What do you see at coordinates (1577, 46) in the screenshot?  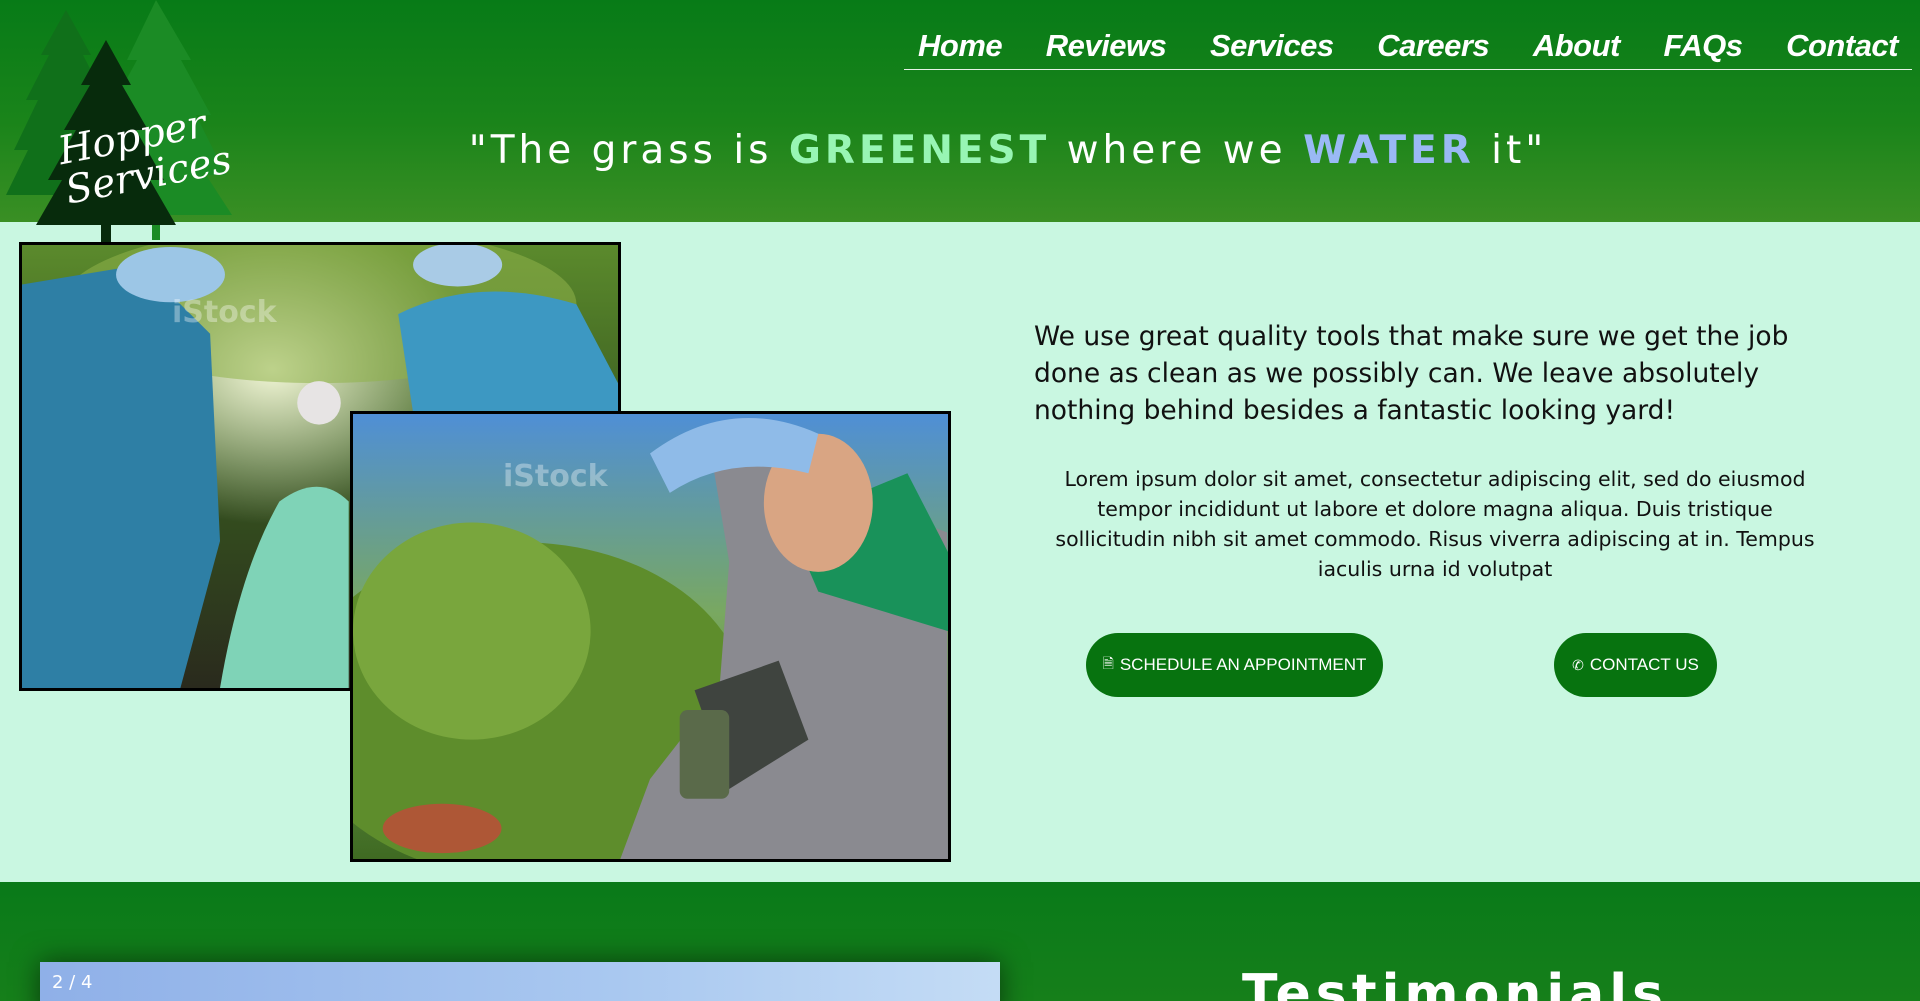 I see `nav-about: About` at bounding box center [1577, 46].